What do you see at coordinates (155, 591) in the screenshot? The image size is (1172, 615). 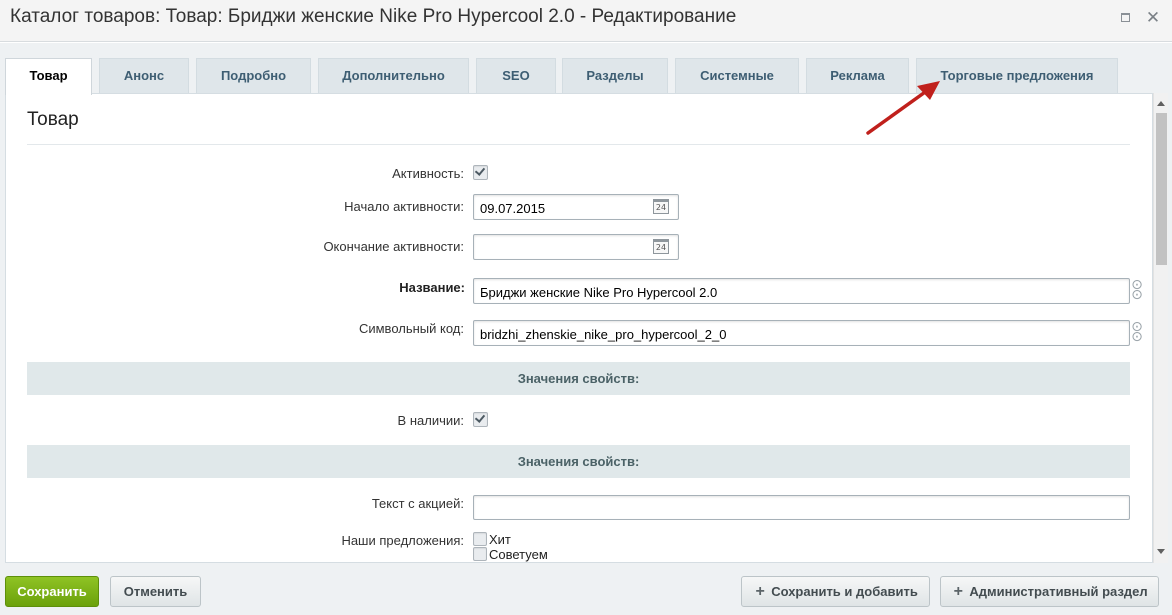 I see `cancel-button: Отменить` at bounding box center [155, 591].